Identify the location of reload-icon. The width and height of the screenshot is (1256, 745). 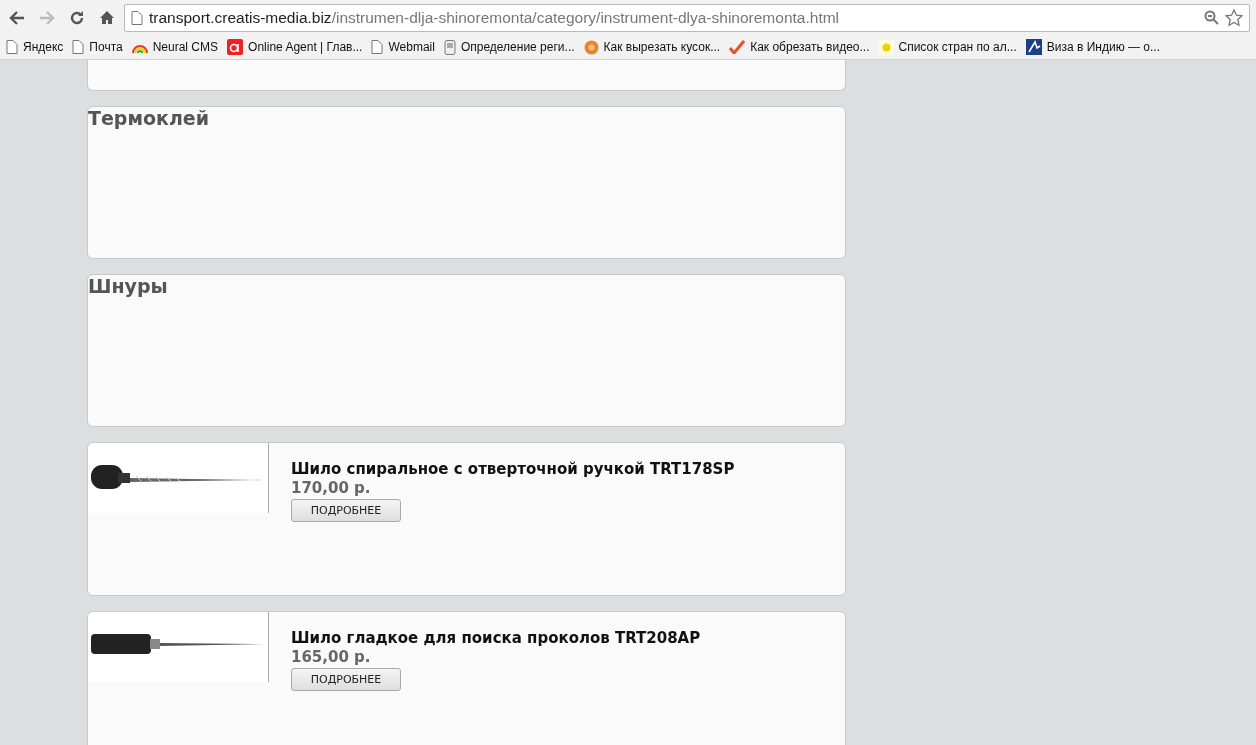
(77, 17).